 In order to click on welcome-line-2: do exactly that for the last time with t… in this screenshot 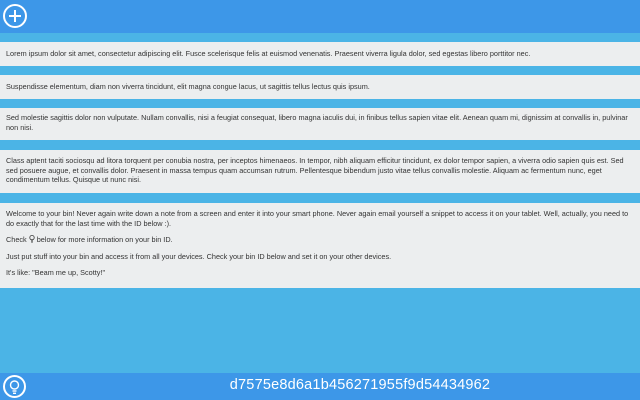, I will do `click(89, 223)`.